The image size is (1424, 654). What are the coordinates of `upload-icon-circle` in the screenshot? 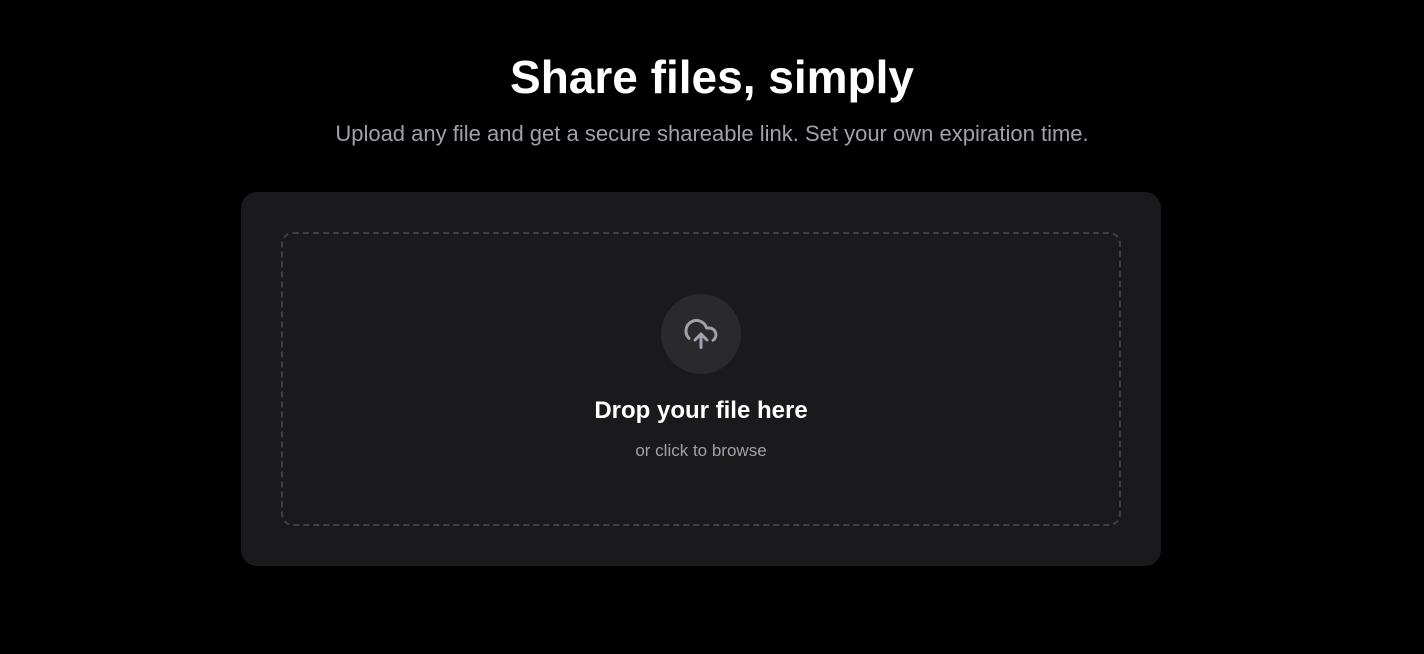 It's located at (701, 334).